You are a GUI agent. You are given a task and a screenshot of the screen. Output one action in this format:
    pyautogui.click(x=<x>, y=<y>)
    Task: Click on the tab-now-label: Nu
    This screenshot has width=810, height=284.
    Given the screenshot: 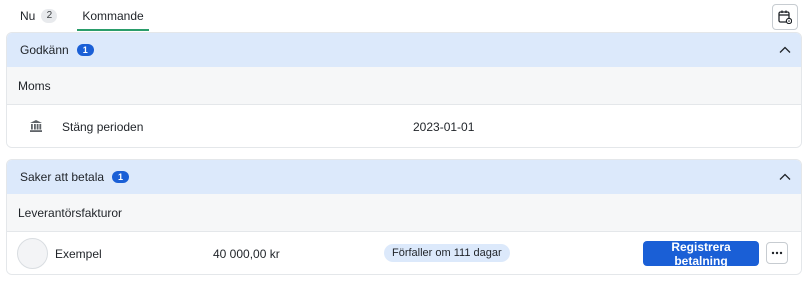 What is the action you would take?
    pyautogui.click(x=28, y=16)
    